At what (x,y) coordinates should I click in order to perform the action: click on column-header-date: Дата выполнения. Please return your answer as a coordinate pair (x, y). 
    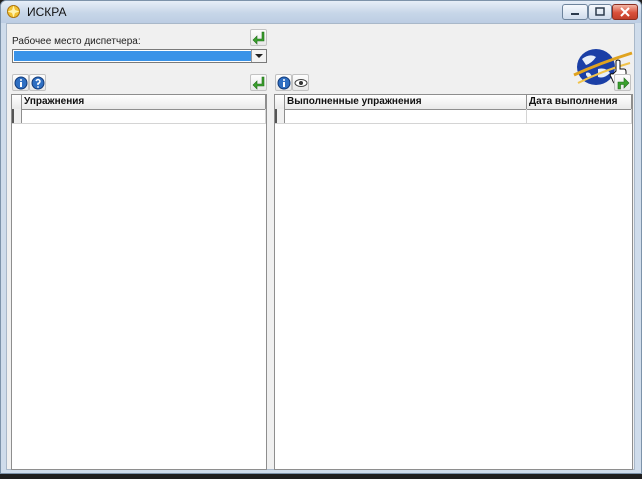
    Looking at the image, I should click on (579, 102).